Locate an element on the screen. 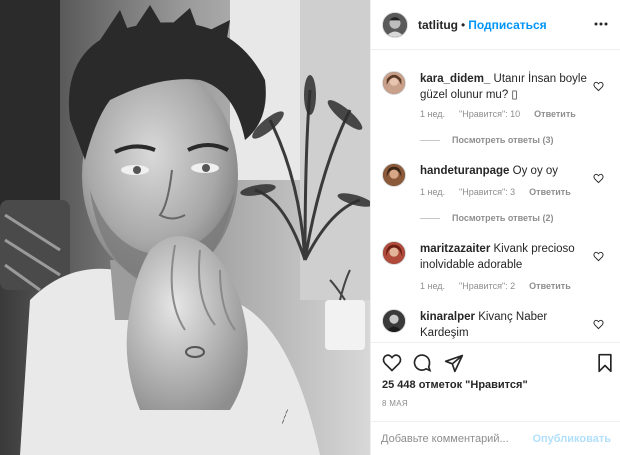 Image resolution: width=620 pixels, height=455 pixels. add-comment-bar: Опубликовать is located at coordinates (495, 438).